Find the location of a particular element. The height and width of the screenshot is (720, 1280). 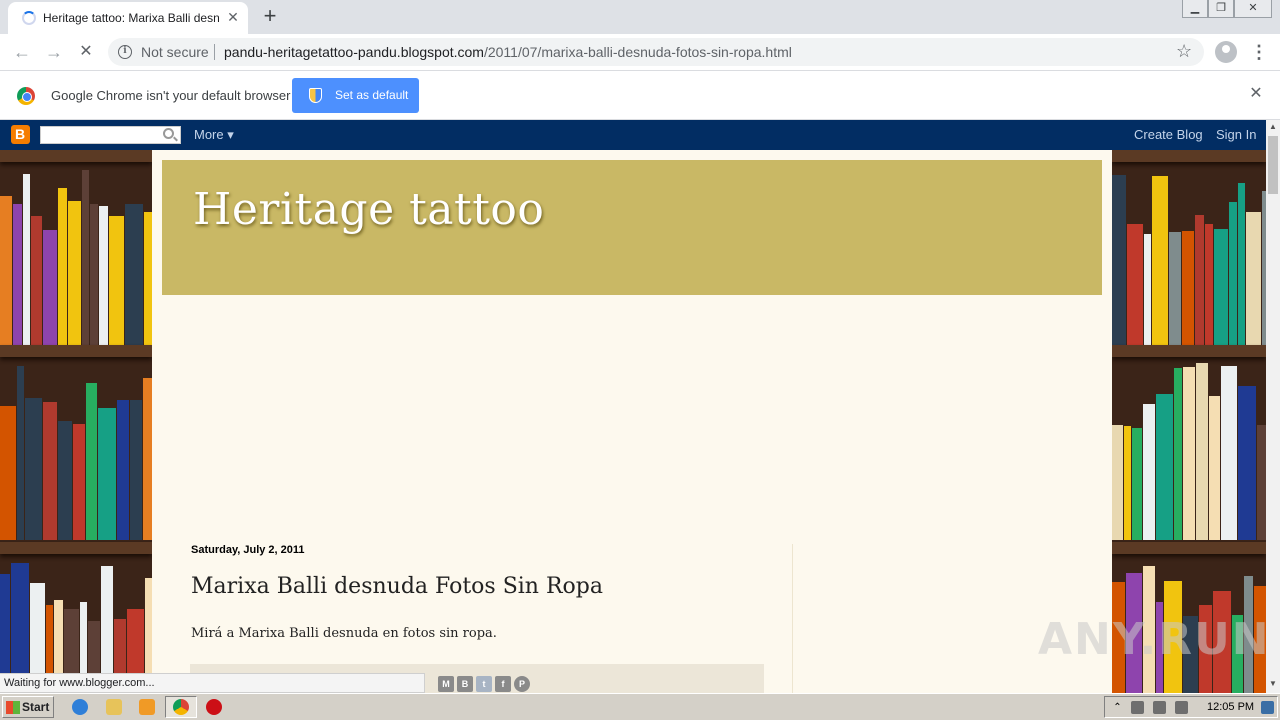

create-blog-link: Create Blog is located at coordinates (1168, 134).